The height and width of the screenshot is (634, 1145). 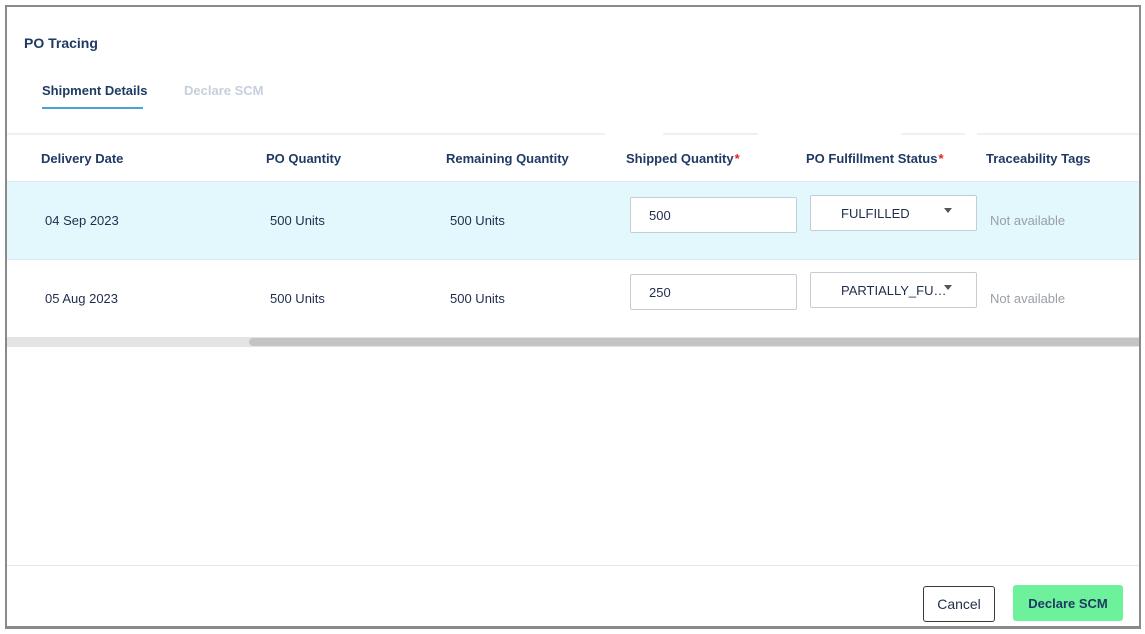 What do you see at coordinates (82, 220) in the screenshot?
I see `delivery-date-cell: 04 Sep 2023` at bounding box center [82, 220].